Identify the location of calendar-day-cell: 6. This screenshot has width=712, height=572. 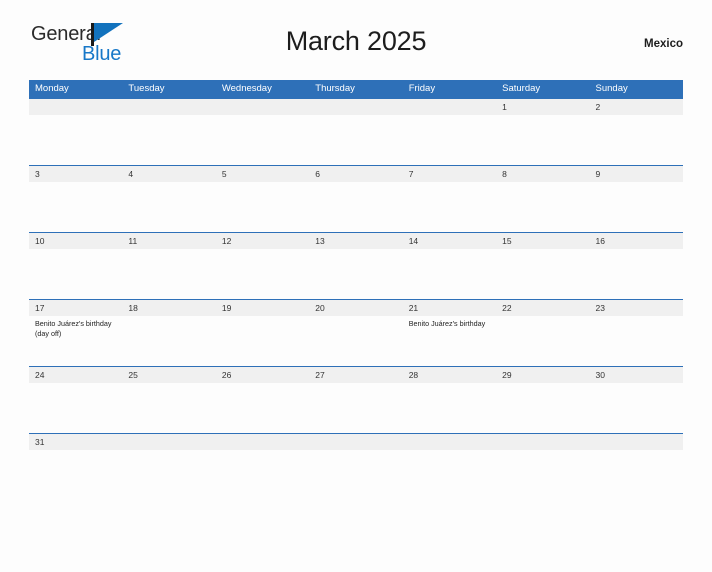
(356, 199).